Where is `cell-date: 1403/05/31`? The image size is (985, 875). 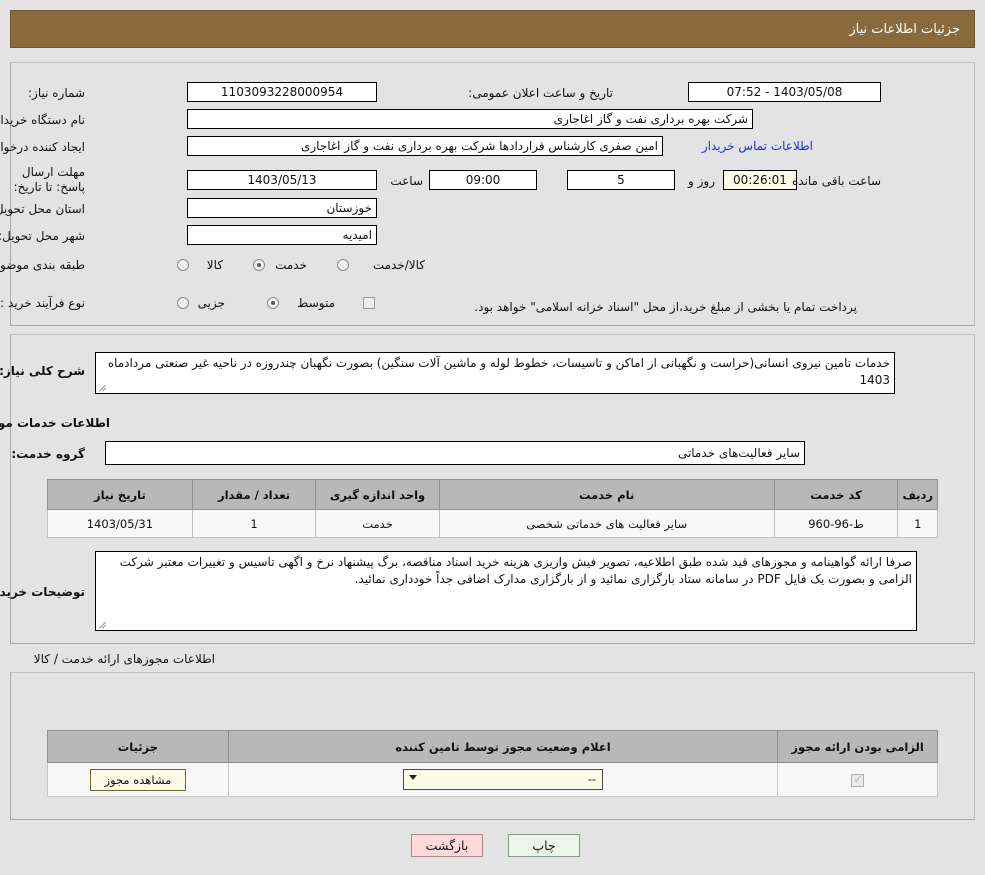 cell-date: 1403/05/31 is located at coordinates (120, 523).